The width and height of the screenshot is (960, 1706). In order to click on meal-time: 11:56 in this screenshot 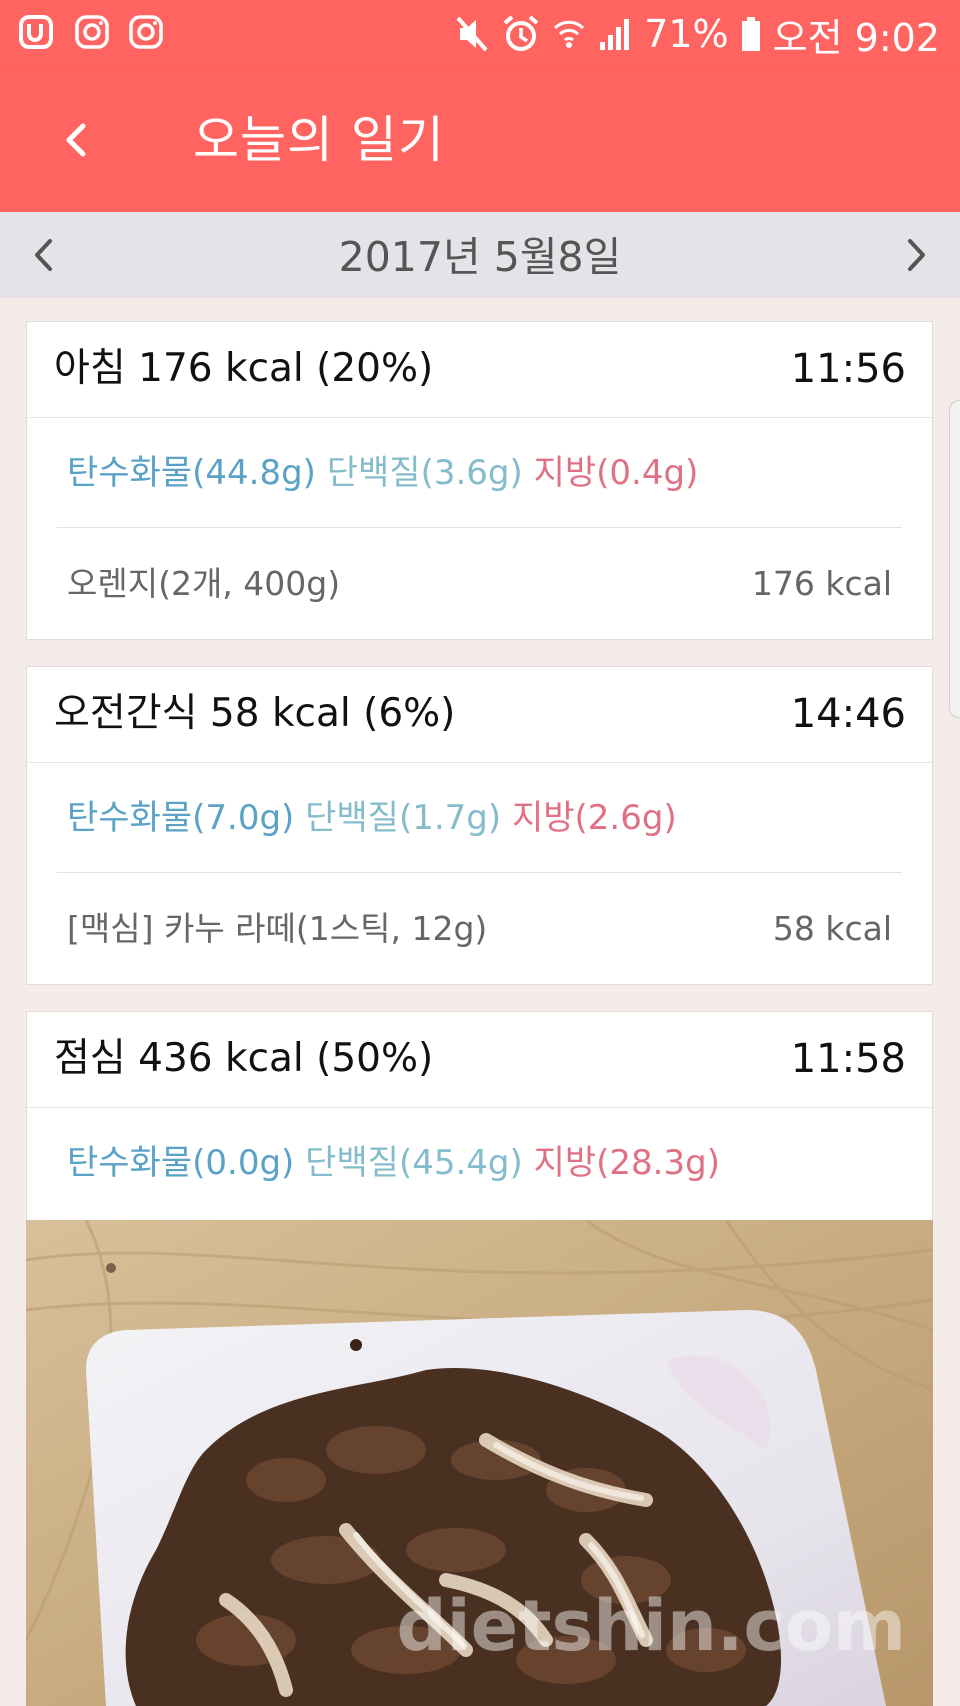, I will do `click(848, 369)`.